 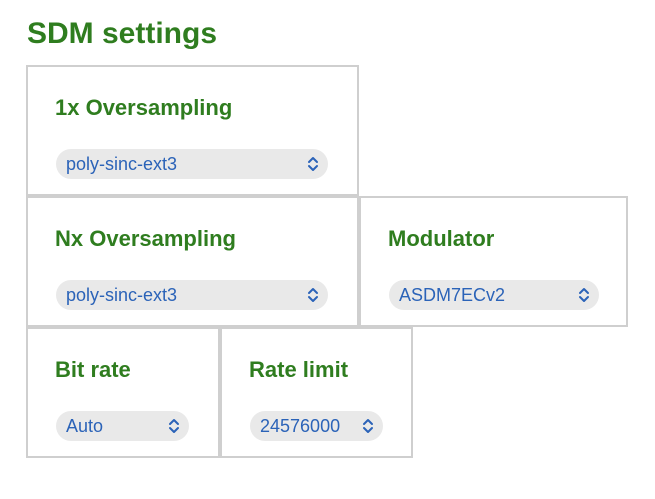 I want to click on page-title: SDM settings, so click(x=122, y=33).